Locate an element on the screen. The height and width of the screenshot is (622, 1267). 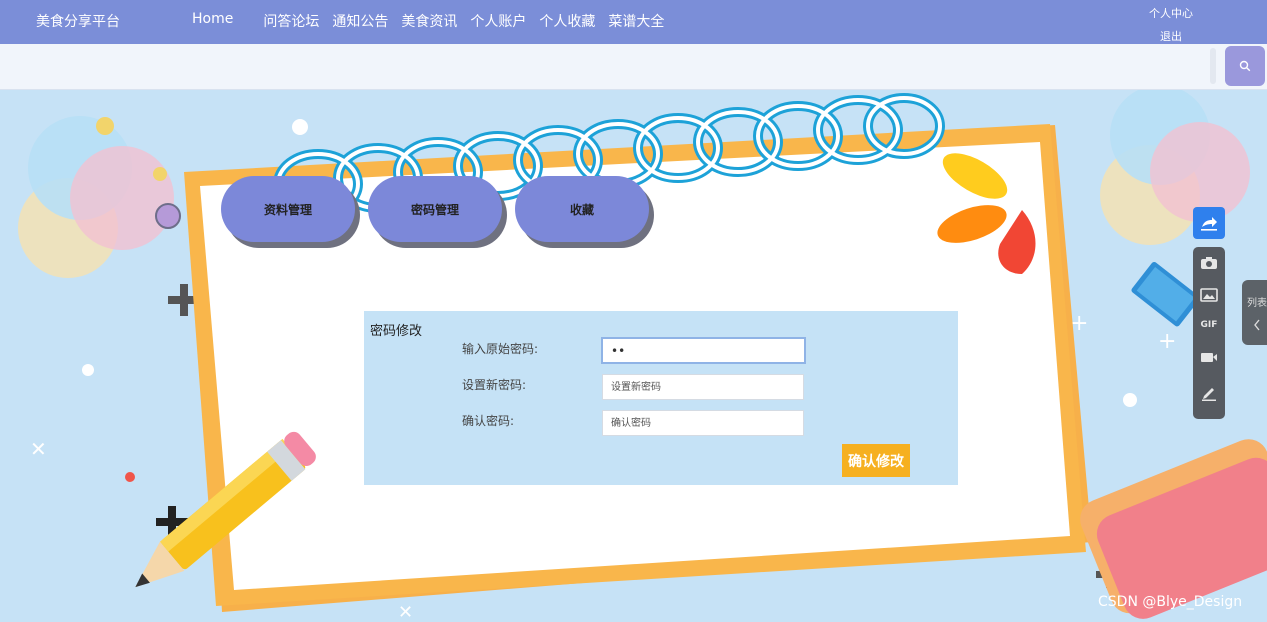
new-password-input is located at coordinates (703, 387).